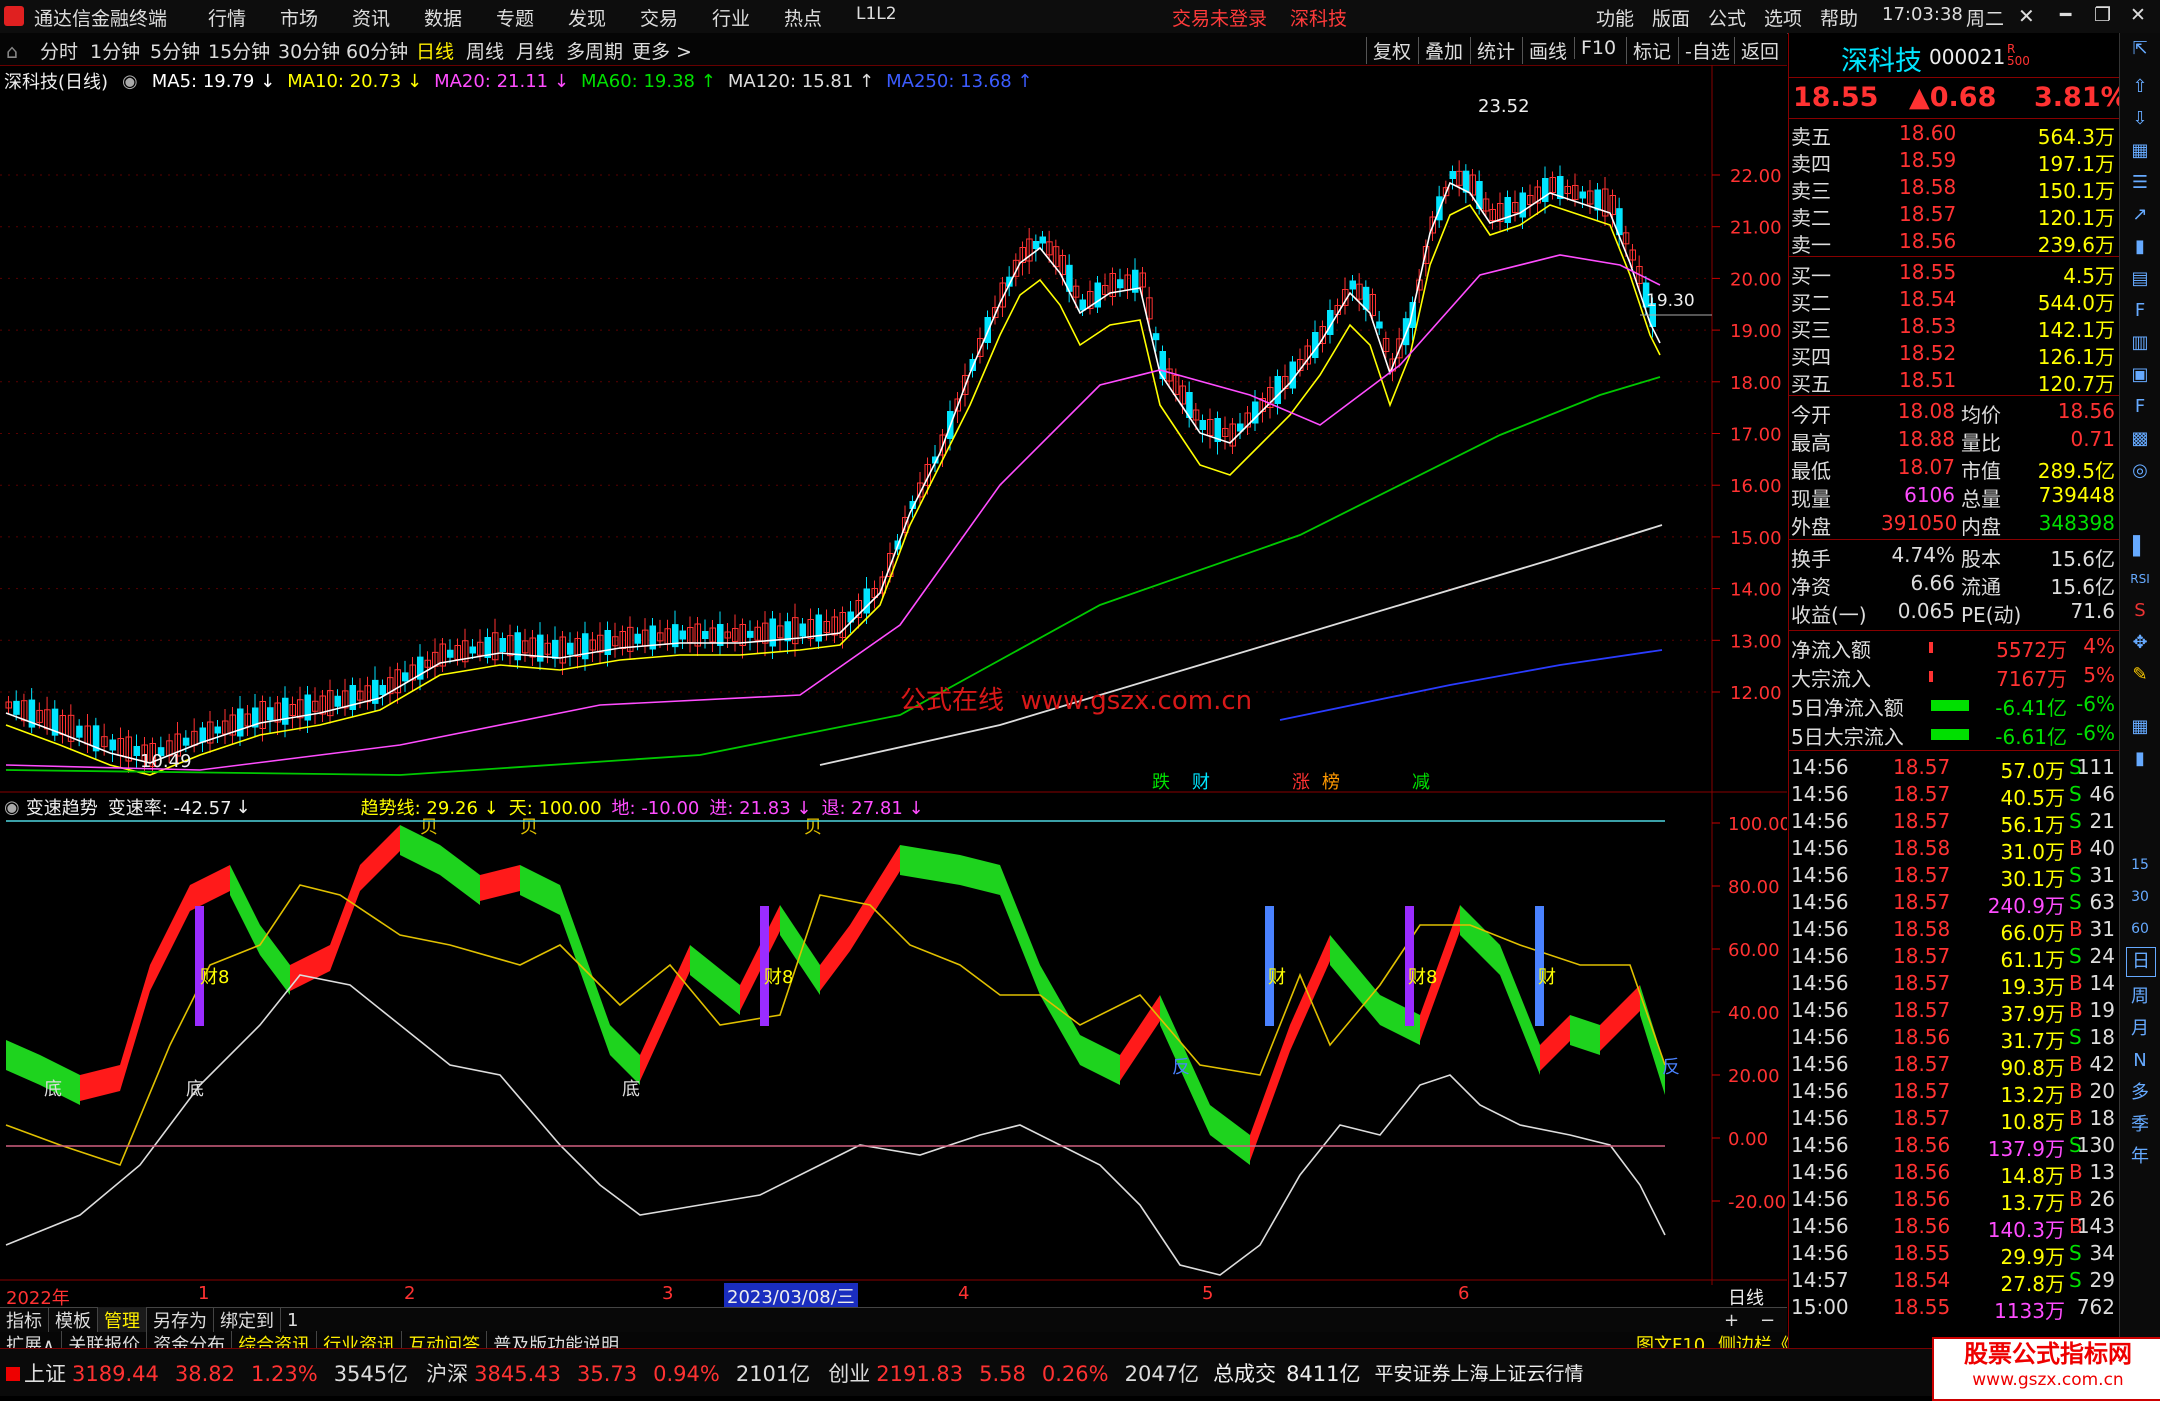  Describe the element at coordinates (292, 1320) in the screenshot. I see `tab-number: 1` at that location.